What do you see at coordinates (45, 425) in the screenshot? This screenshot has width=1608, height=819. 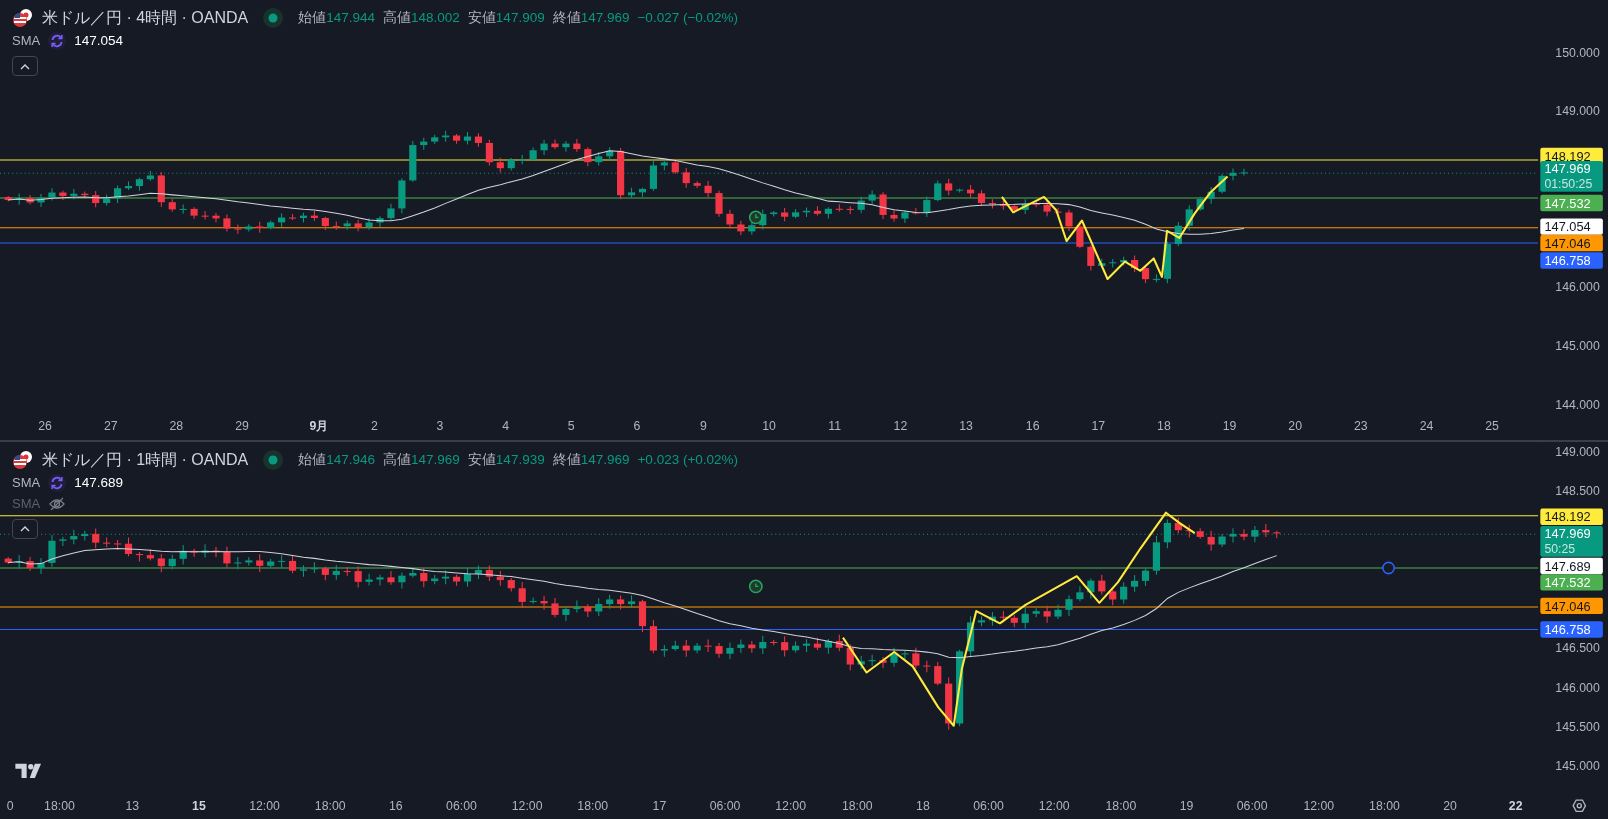 I see `time-tick-label: 26` at bounding box center [45, 425].